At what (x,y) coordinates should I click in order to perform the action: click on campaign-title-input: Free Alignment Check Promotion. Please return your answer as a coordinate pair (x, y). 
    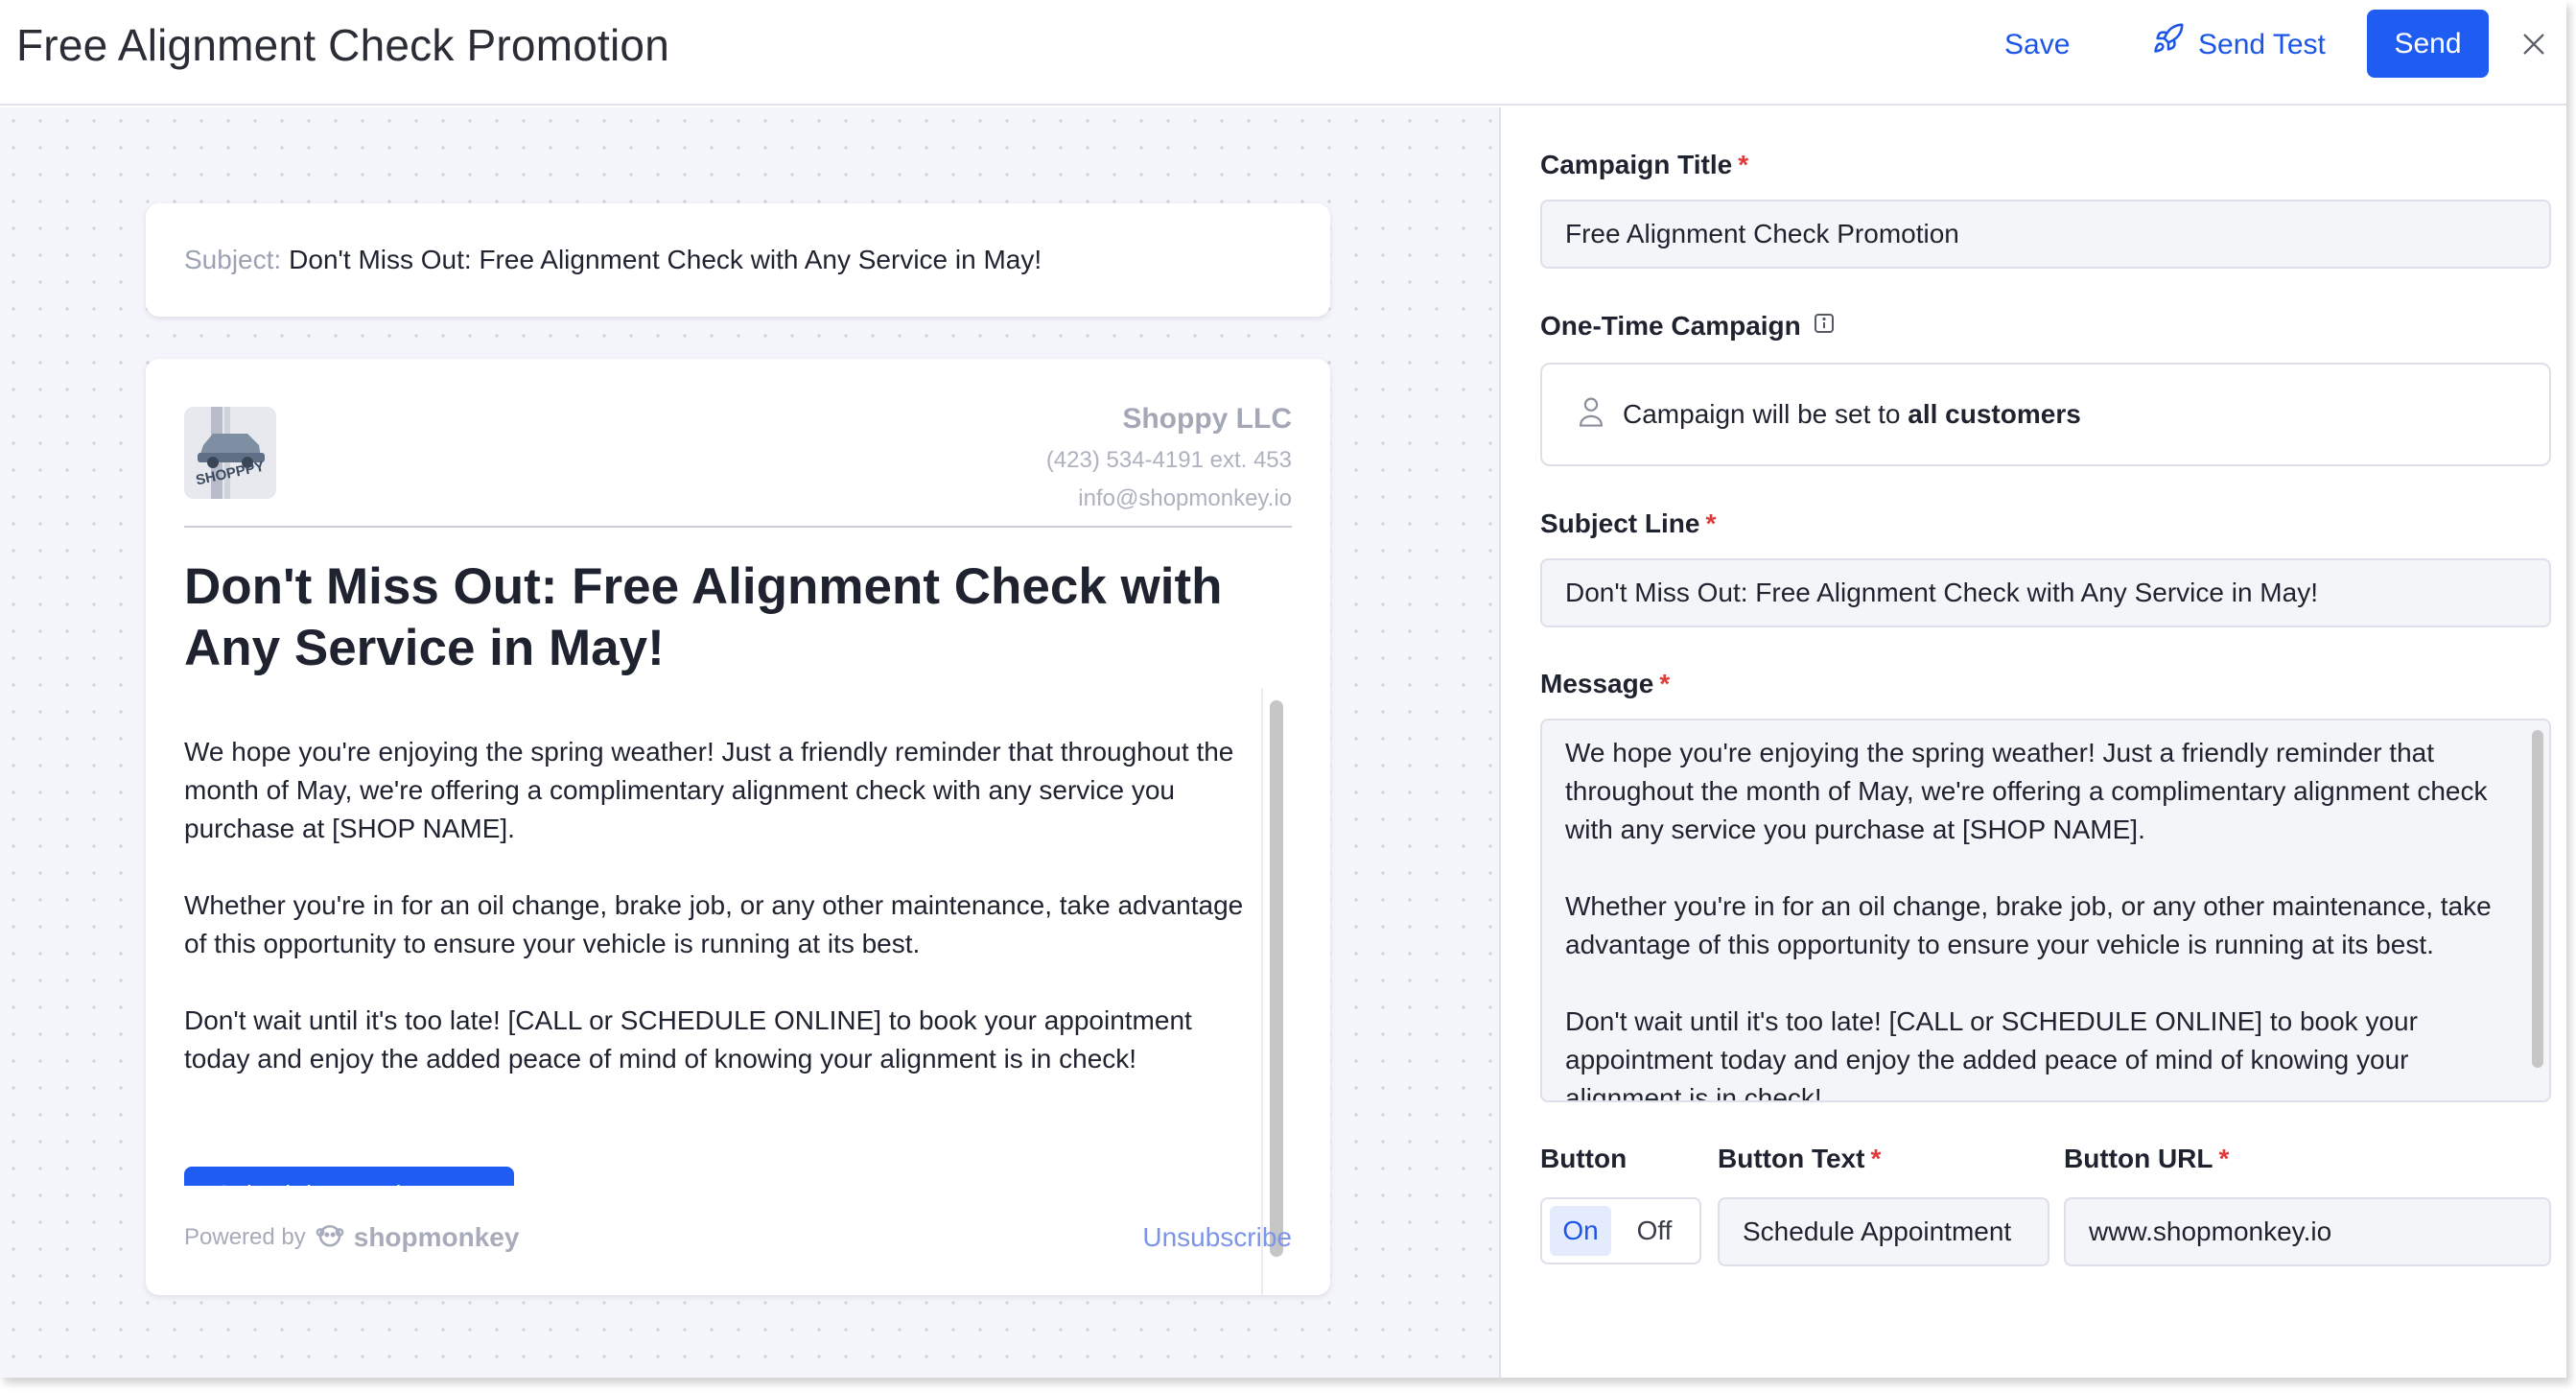
    Looking at the image, I should click on (2045, 234).